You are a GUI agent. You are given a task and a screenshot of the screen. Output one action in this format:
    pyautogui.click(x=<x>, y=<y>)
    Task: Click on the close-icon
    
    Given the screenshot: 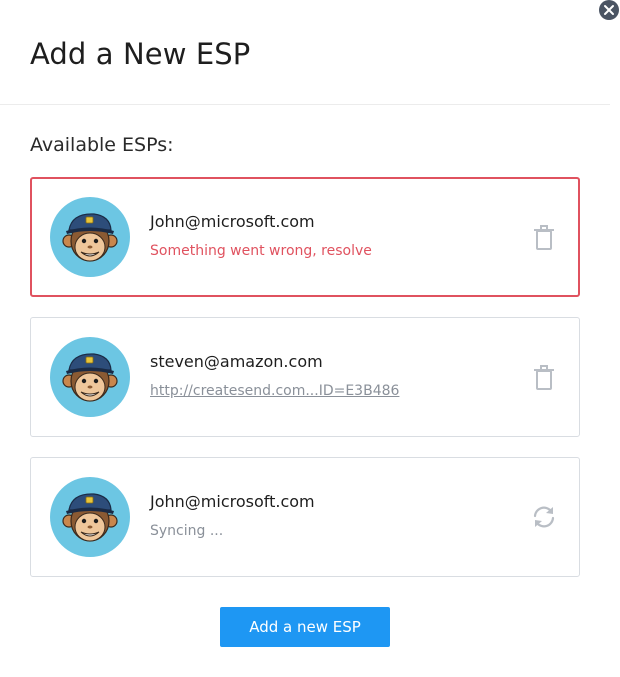 What is the action you would take?
    pyautogui.click(x=609, y=10)
    